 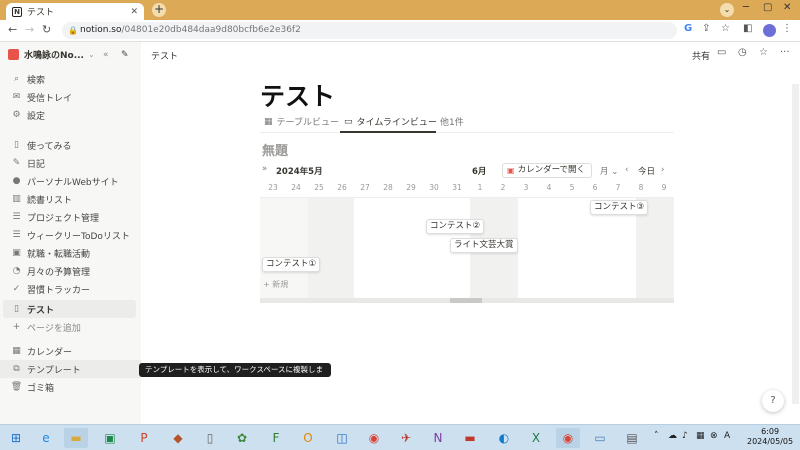 I want to click on tab-more-views: 他1件, so click(x=452, y=121).